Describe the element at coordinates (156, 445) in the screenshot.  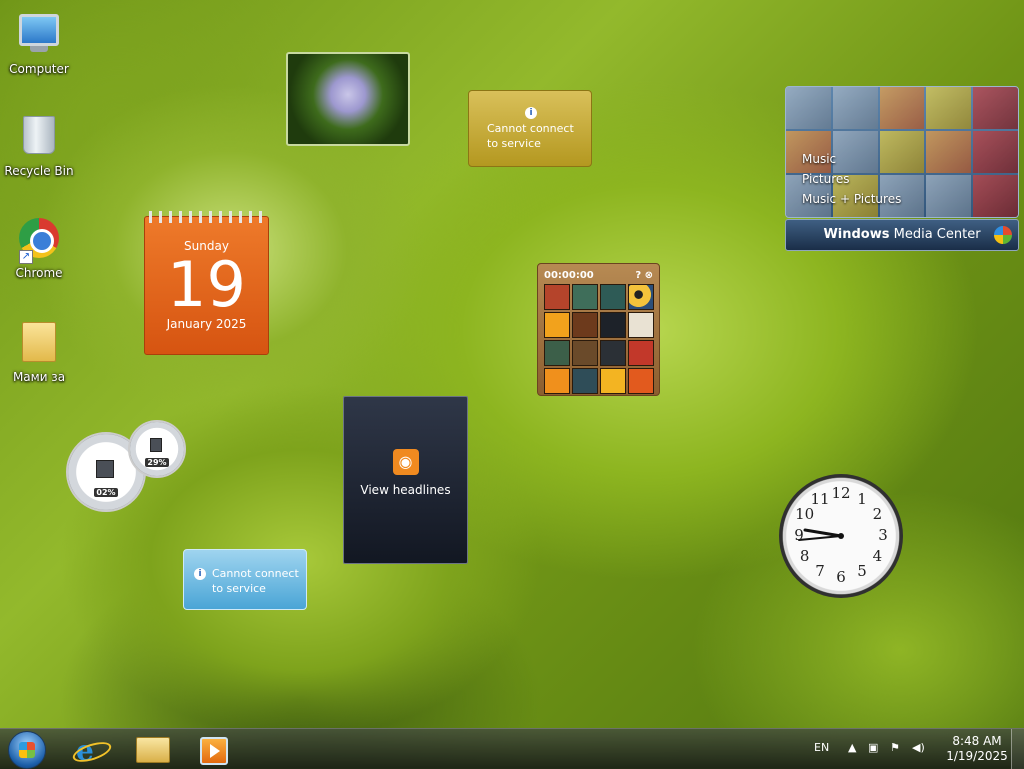
I see `memory-chip-icon` at that location.